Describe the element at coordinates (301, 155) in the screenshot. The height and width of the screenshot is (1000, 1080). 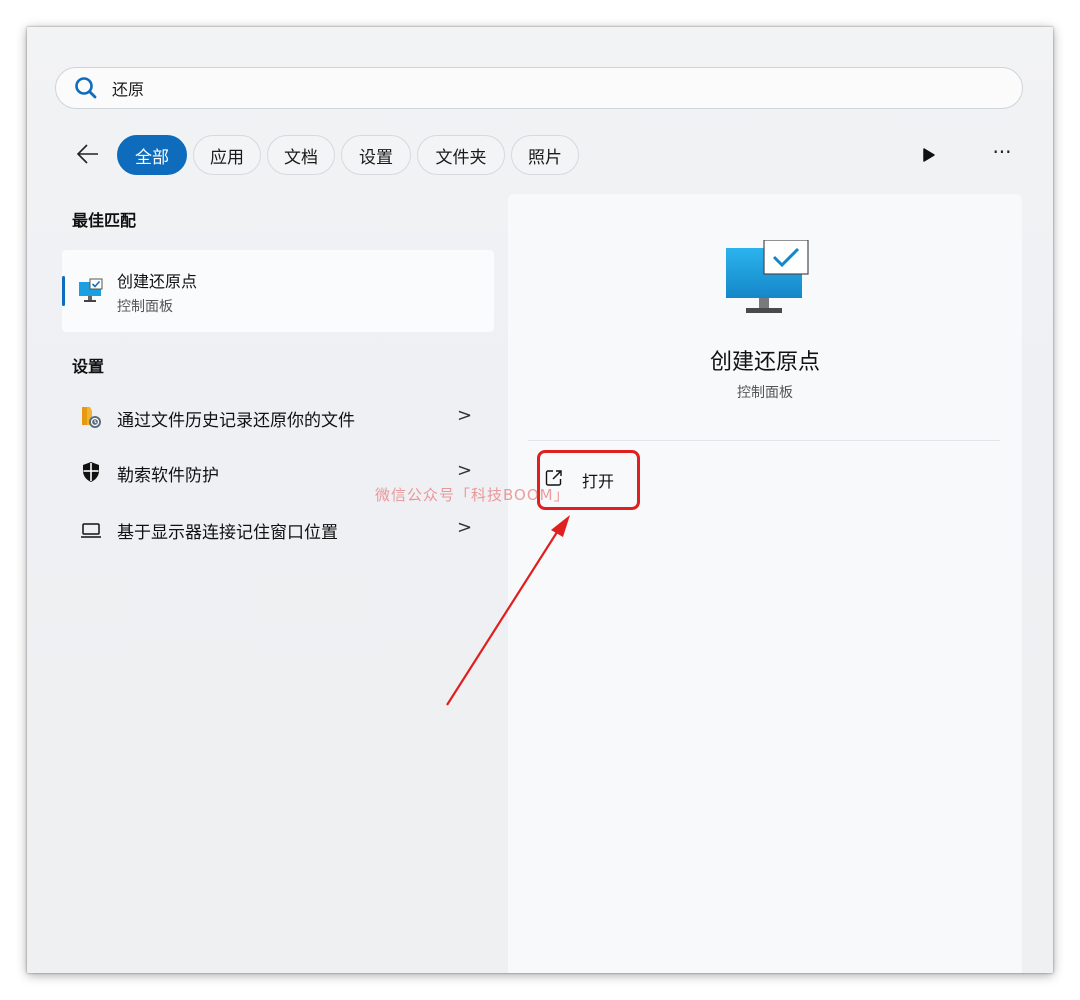
I see `filter-chip-documents: 文档` at that location.